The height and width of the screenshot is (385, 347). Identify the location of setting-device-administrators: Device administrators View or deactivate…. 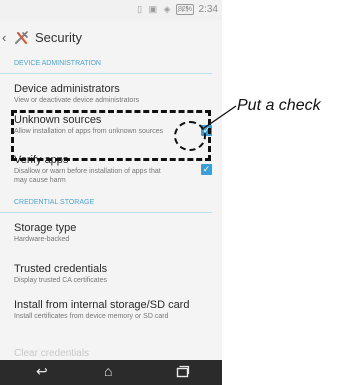
(111, 93).